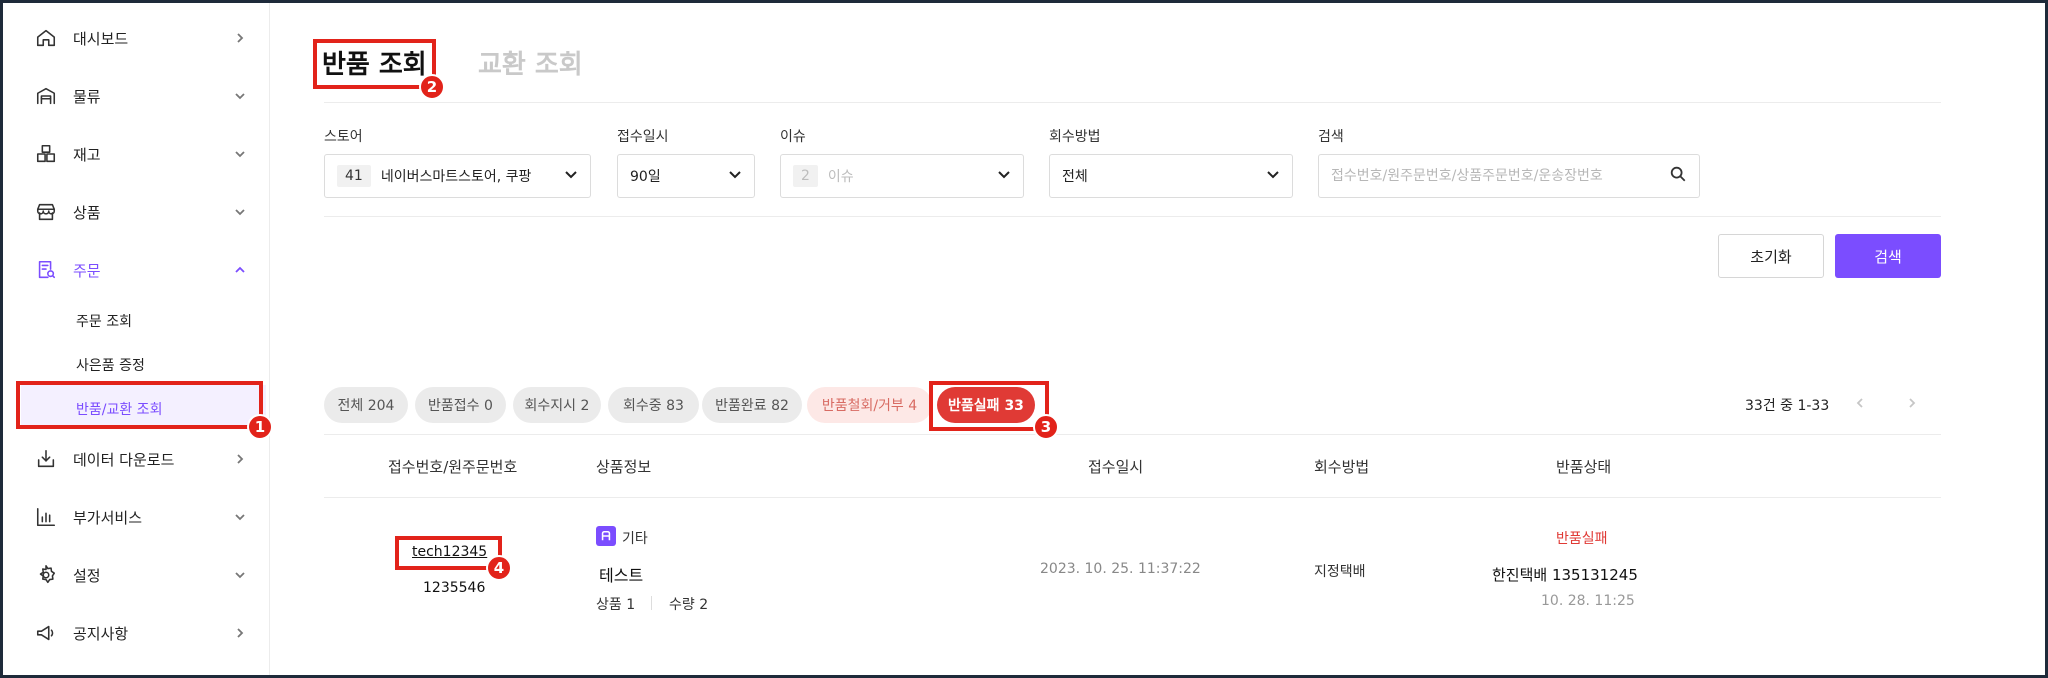 The image size is (2048, 678). What do you see at coordinates (624, 467) in the screenshot?
I see `column-header-product: 상품정보` at bounding box center [624, 467].